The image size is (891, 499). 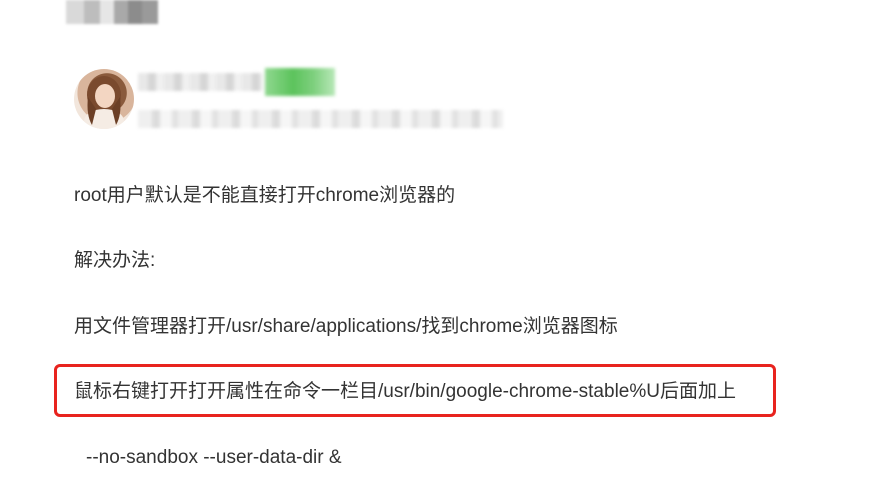 What do you see at coordinates (112, 12) in the screenshot?
I see `article-title-redacted` at bounding box center [112, 12].